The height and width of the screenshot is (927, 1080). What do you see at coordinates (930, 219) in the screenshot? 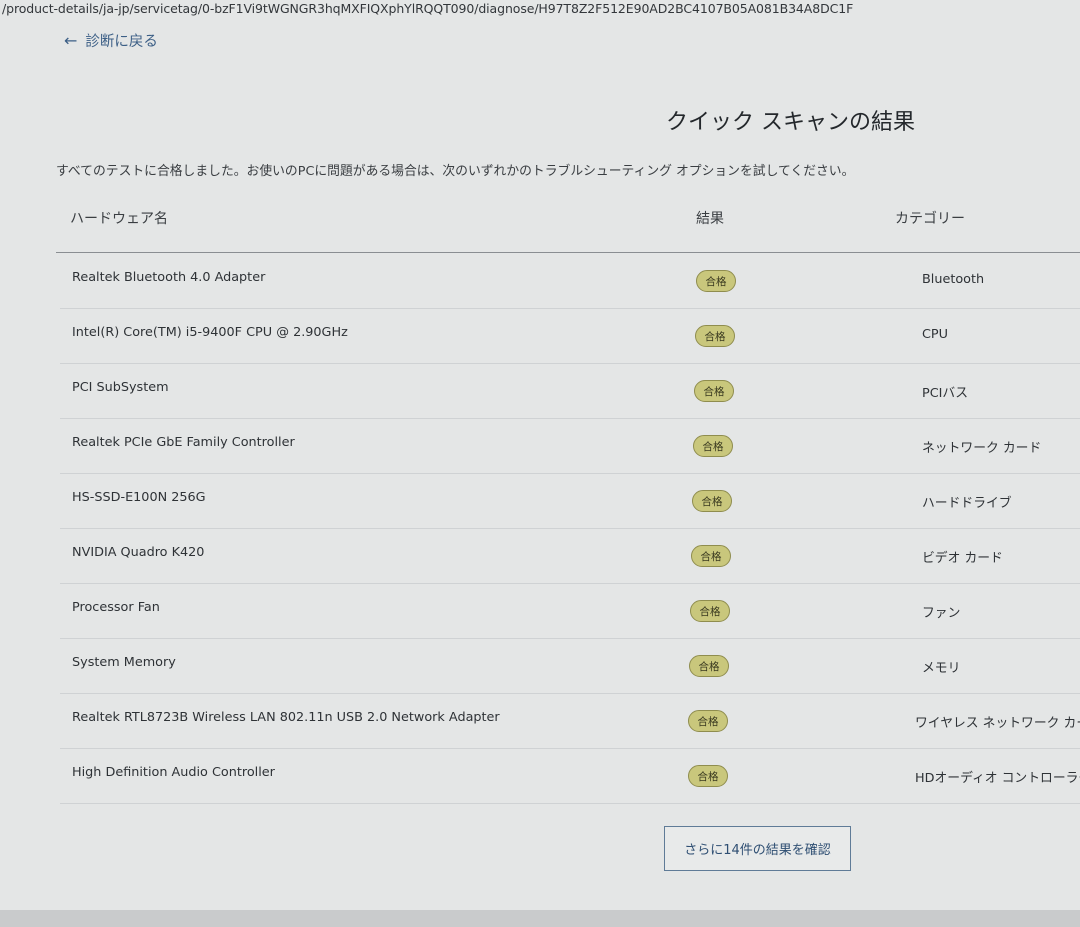
I see `header-category: カテゴリー` at bounding box center [930, 219].